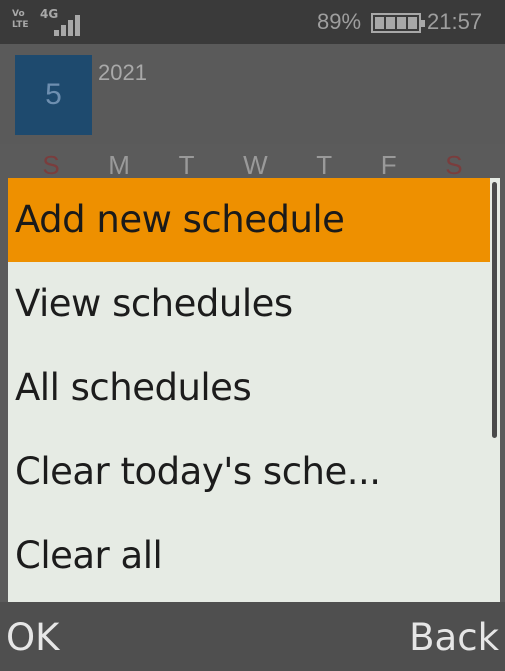 Image resolution: width=505 pixels, height=671 pixels. Describe the element at coordinates (119, 165) in the screenshot. I see `weekday-monday: M` at that location.